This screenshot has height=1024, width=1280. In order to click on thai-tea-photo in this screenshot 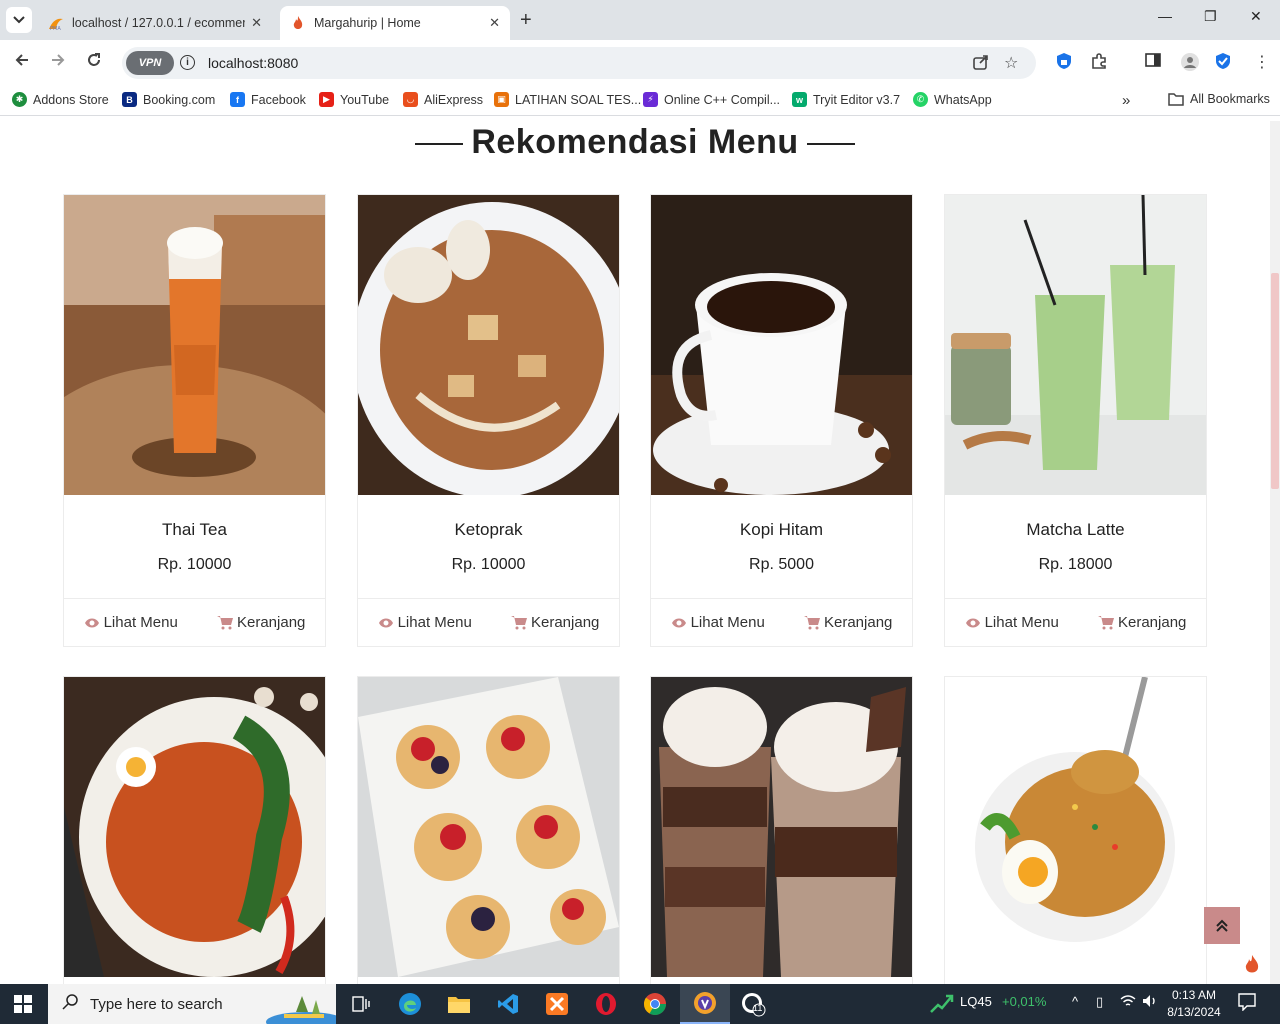, I will do `click(194, 345)`.